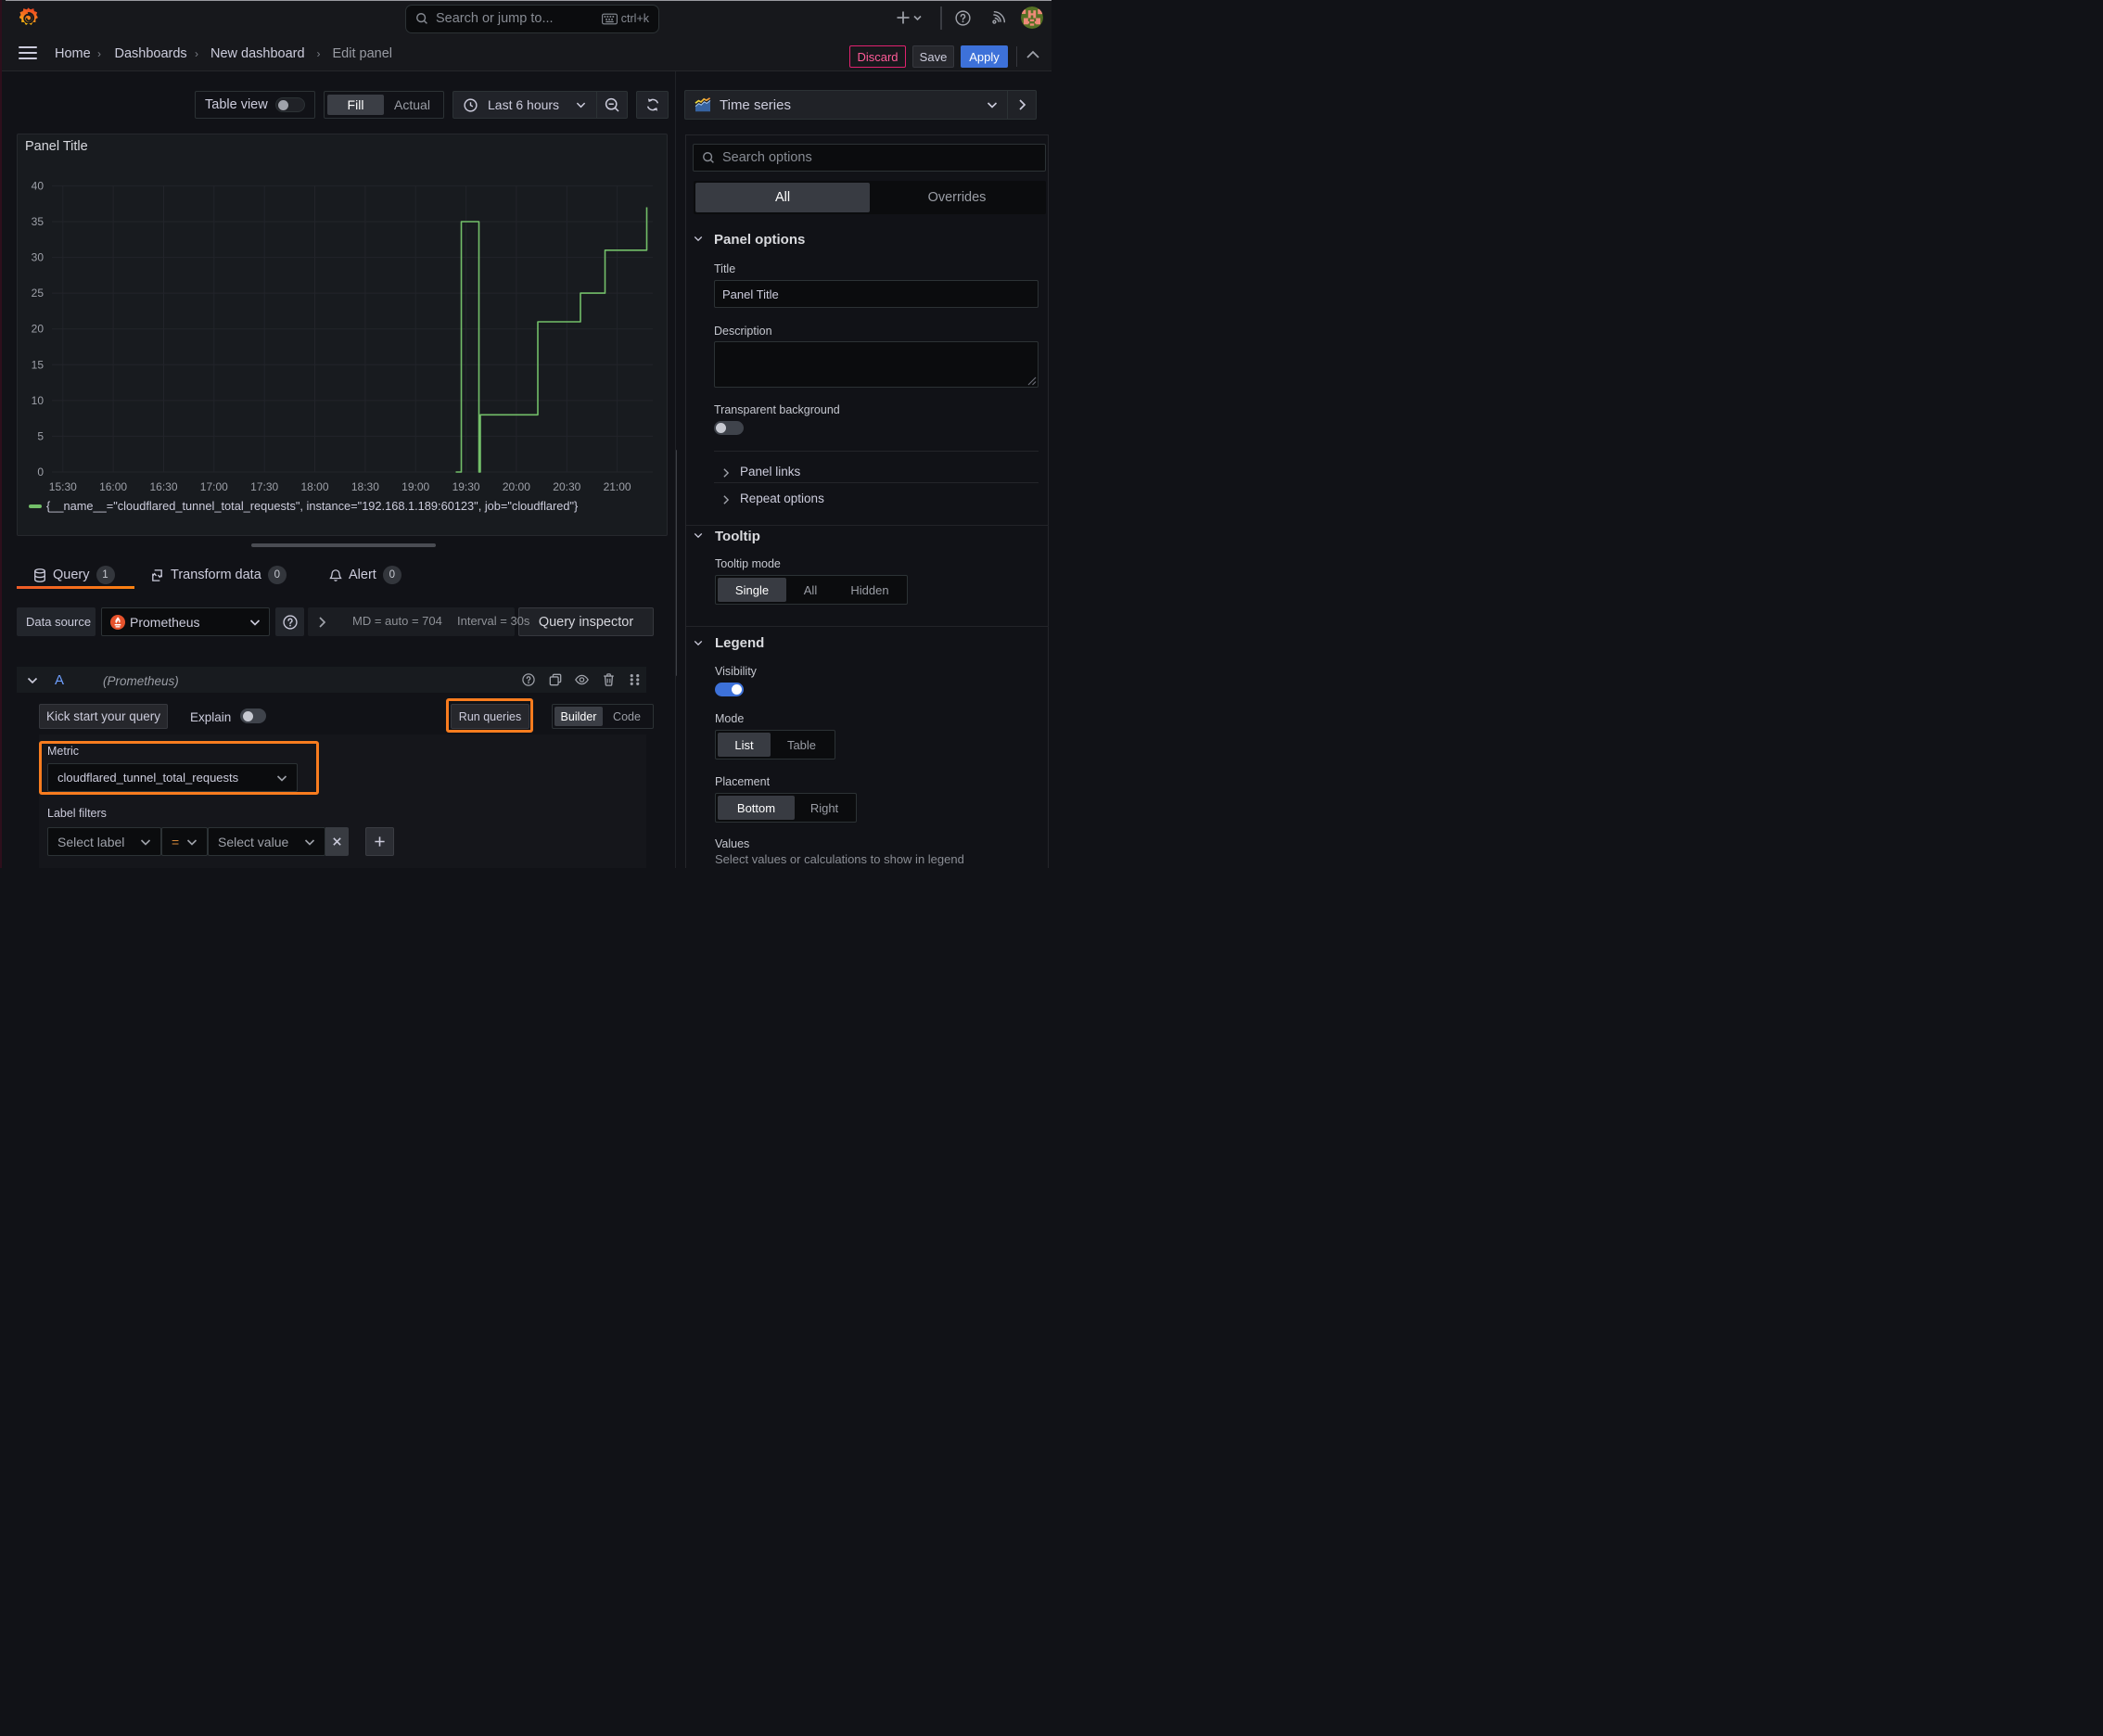 This screenshot has width=2103, height=1736. I want to click on svg-text: 5, so click(40, 435).